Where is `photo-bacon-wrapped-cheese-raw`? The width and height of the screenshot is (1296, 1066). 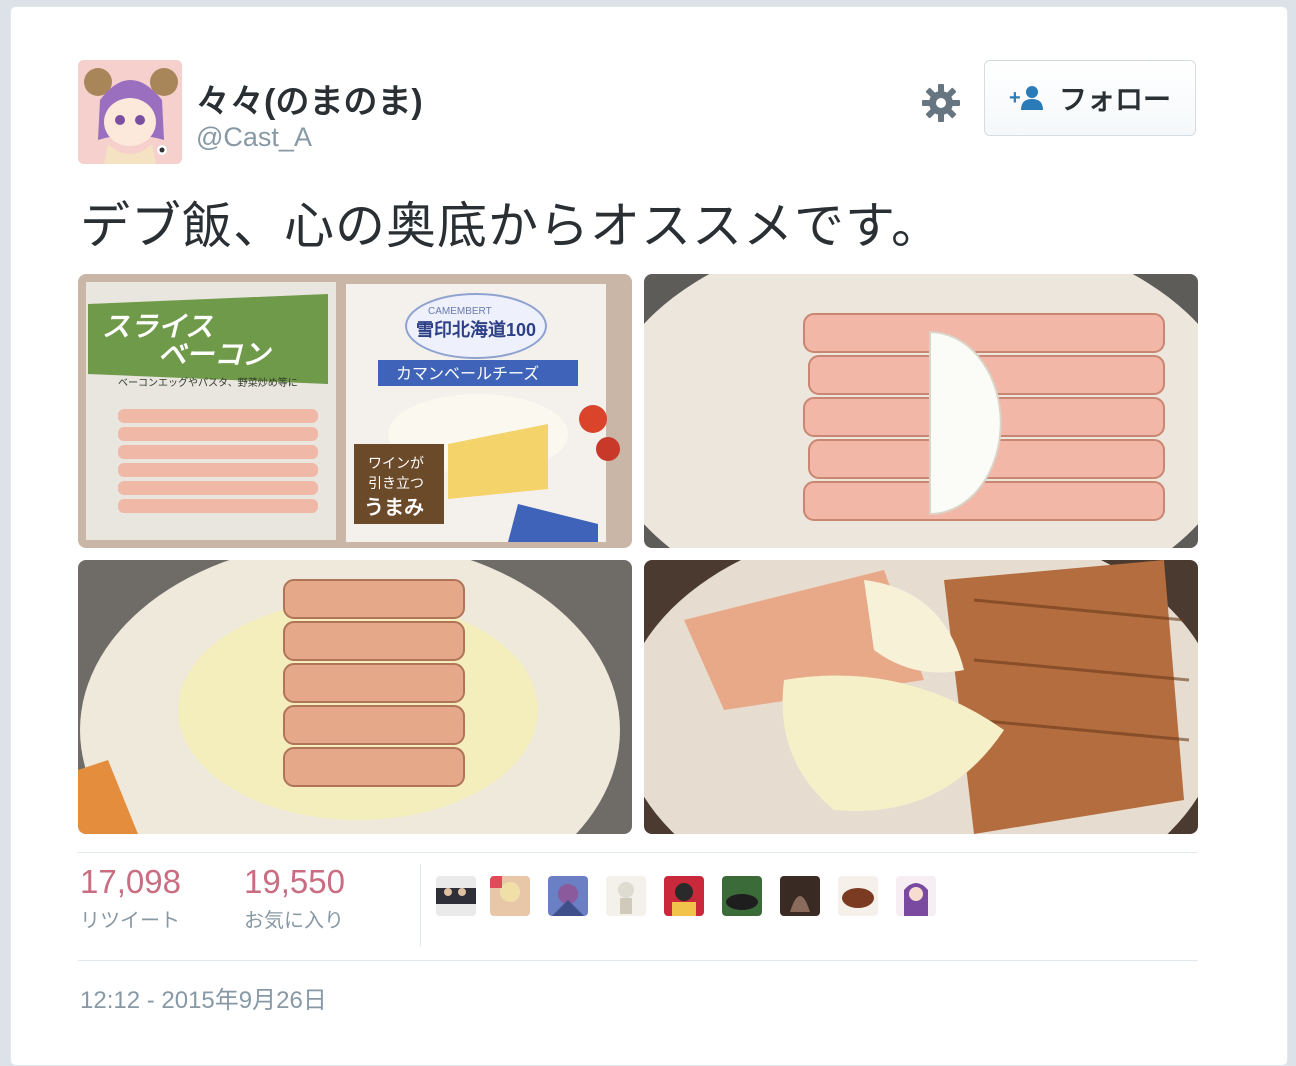 photo-bacon-wrapped-cheese-raw is located at coordinates (921, 411).